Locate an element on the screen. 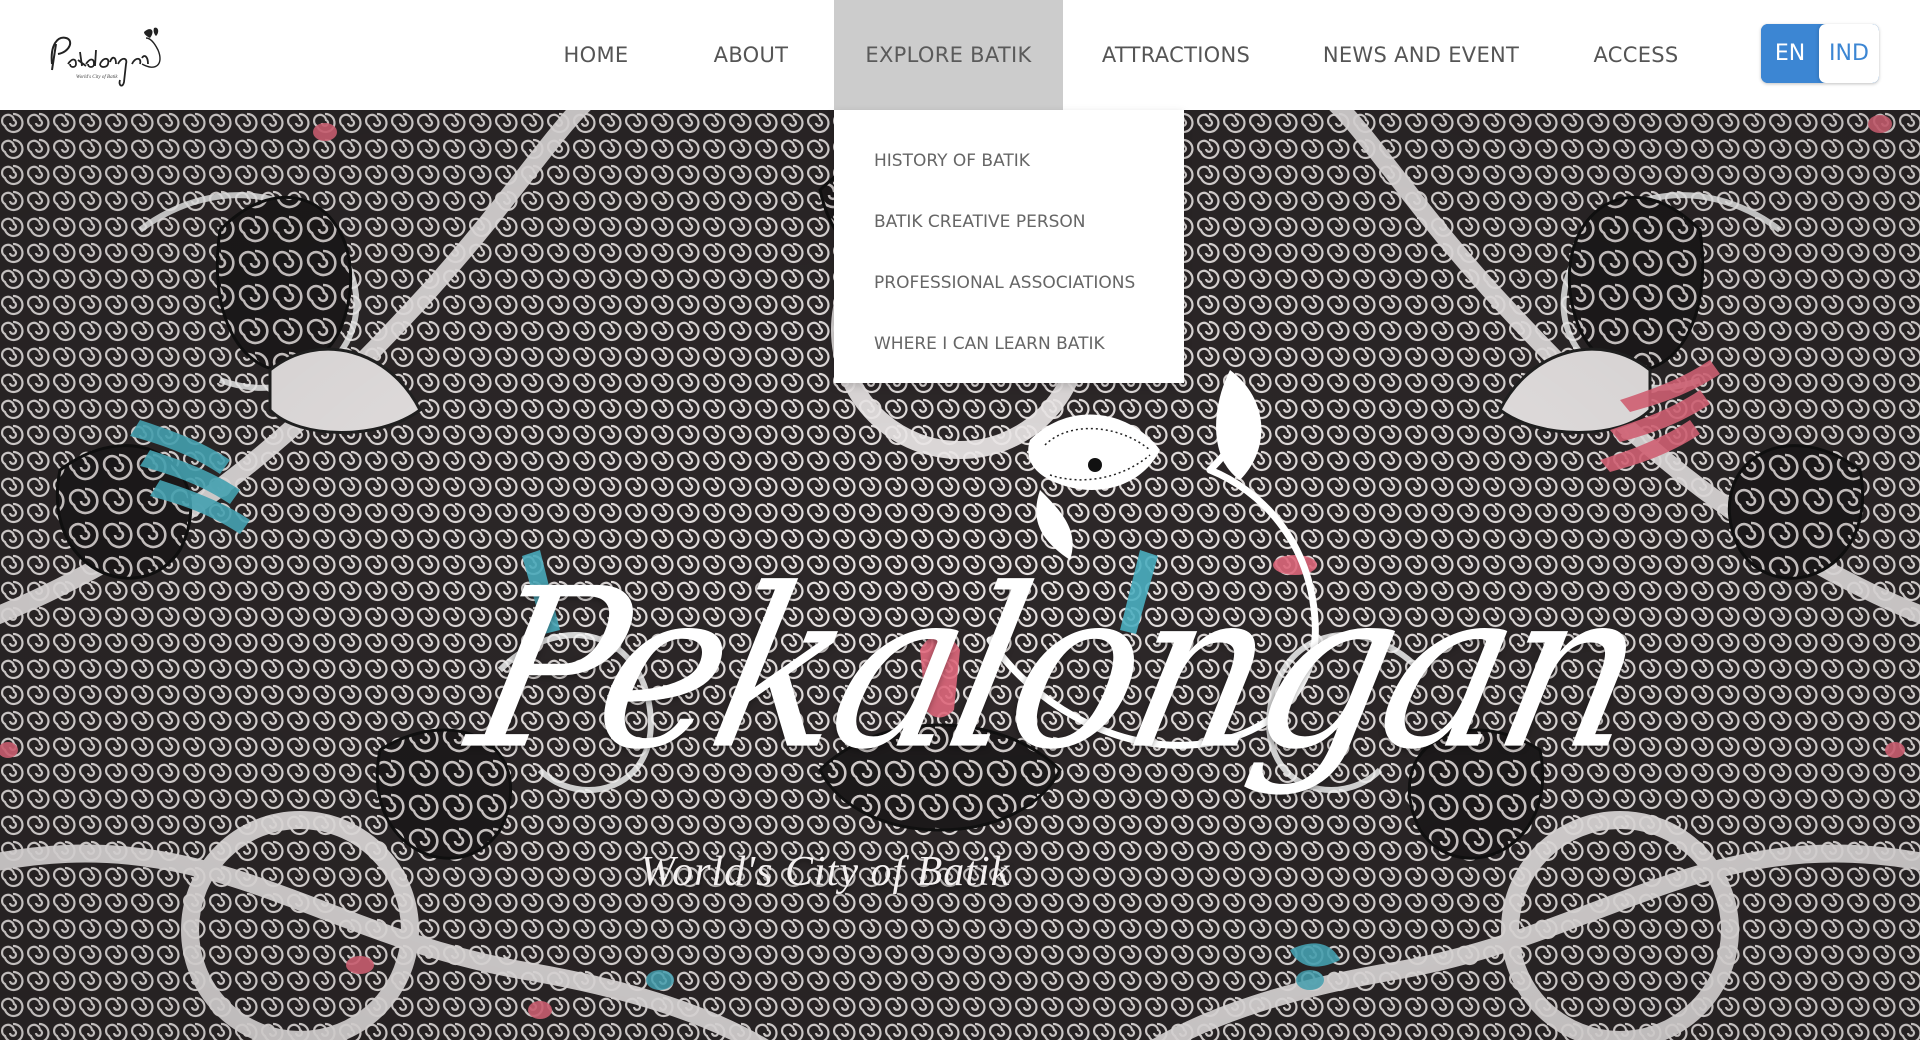 This screenshot has width=1920, height=1040. language-en-button: EN is located at coordinates (1790, 53).